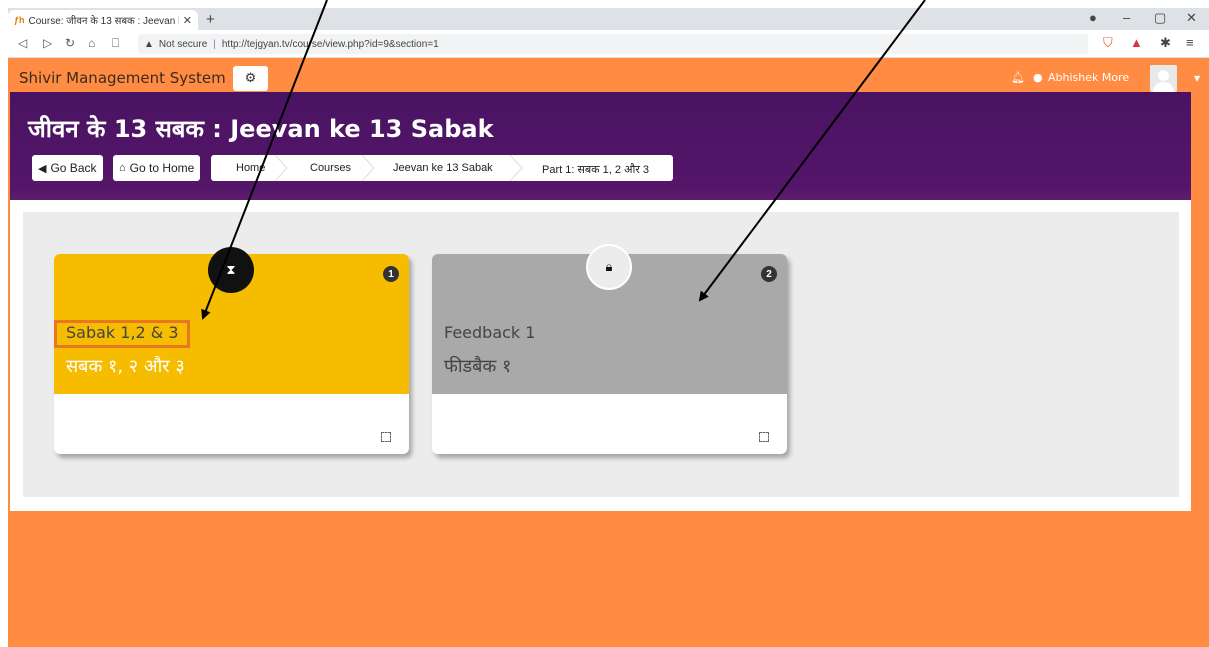 This screenshot has height=647, width=1209. I want to click on browser-tab: ƒh Course: जीवन के 13 सबक : Jeevan k ✕, so click(103, 20).